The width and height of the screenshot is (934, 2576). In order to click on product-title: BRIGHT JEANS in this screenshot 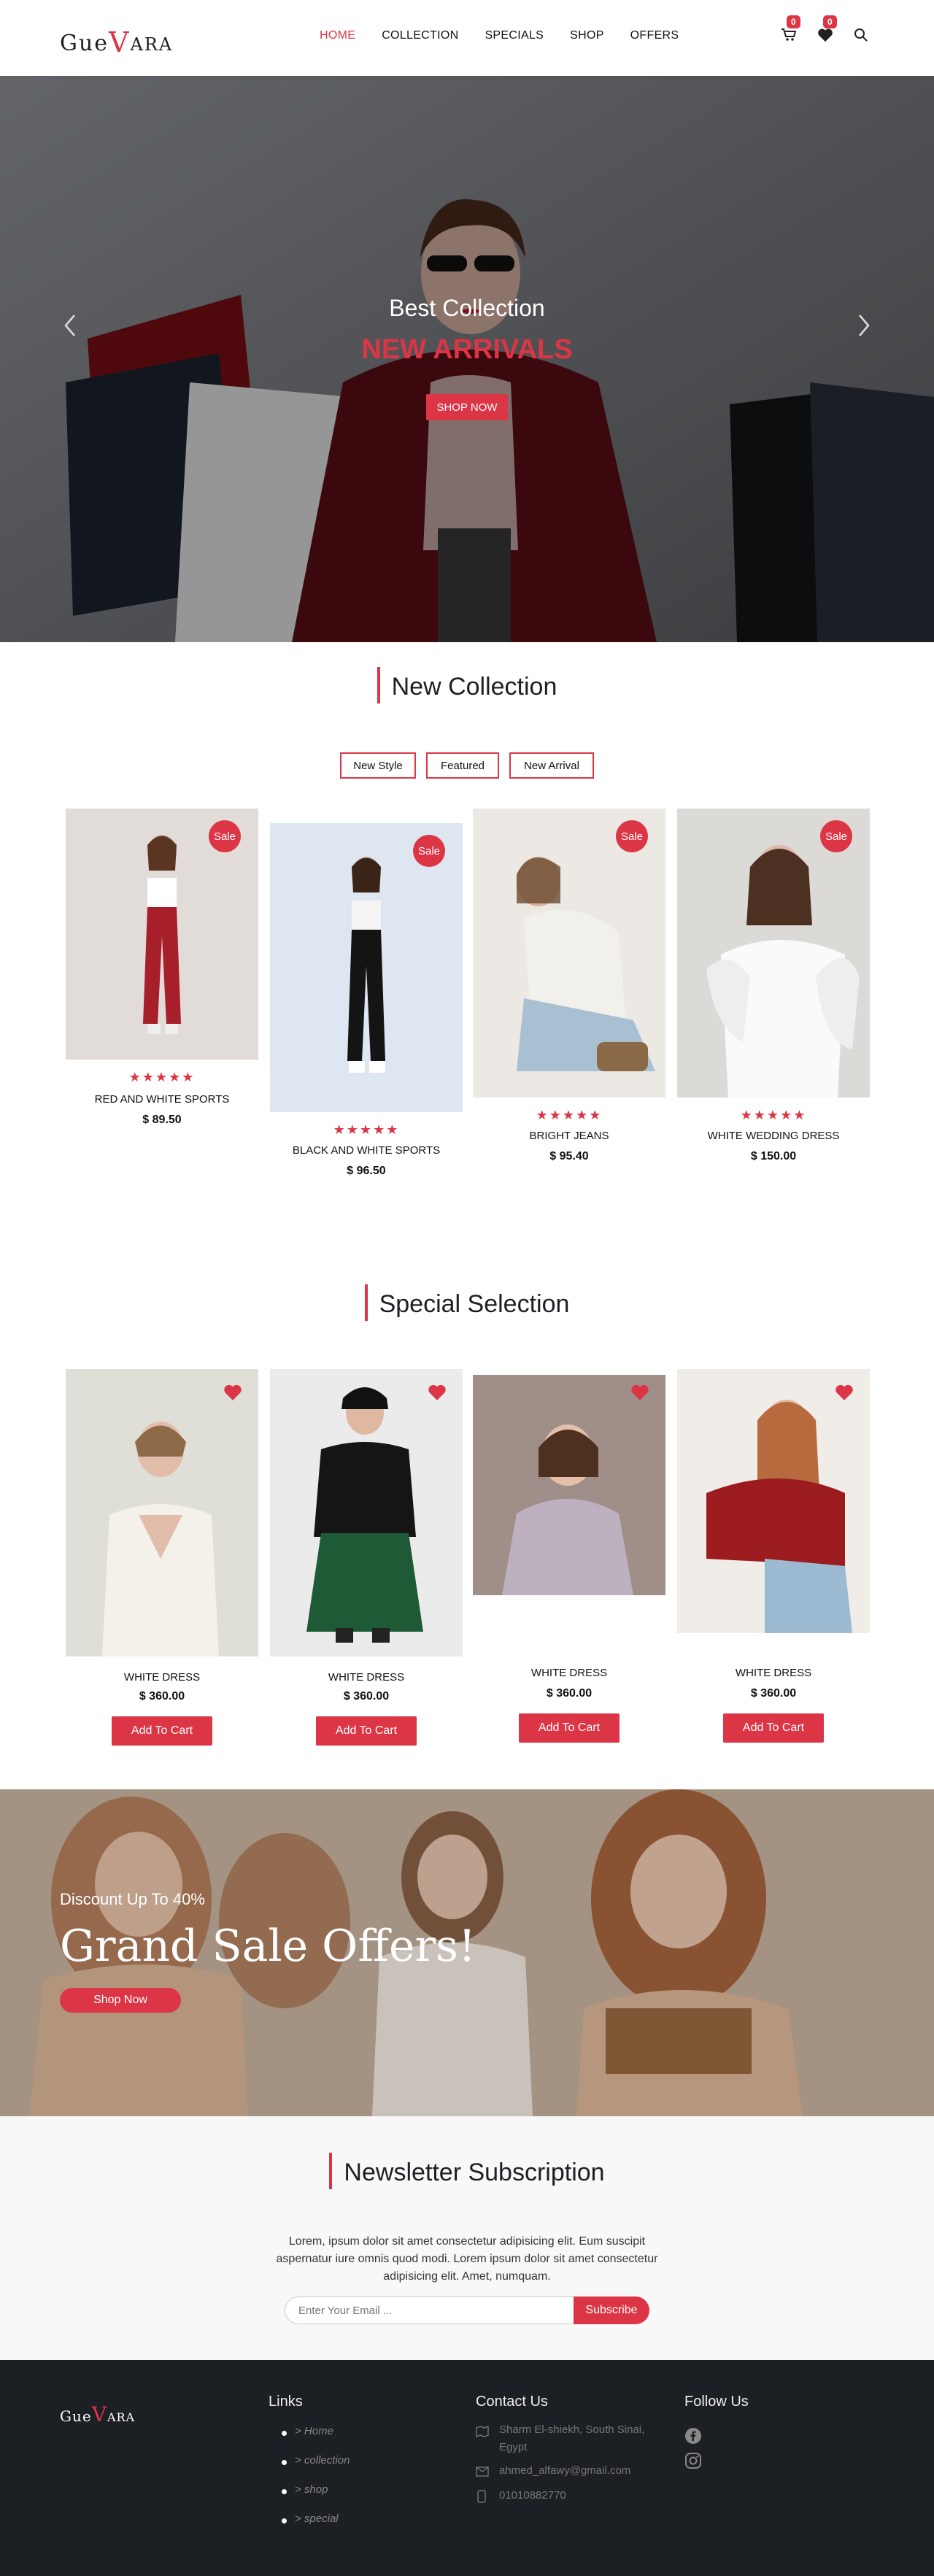, I will do `click(569, 1136)`.